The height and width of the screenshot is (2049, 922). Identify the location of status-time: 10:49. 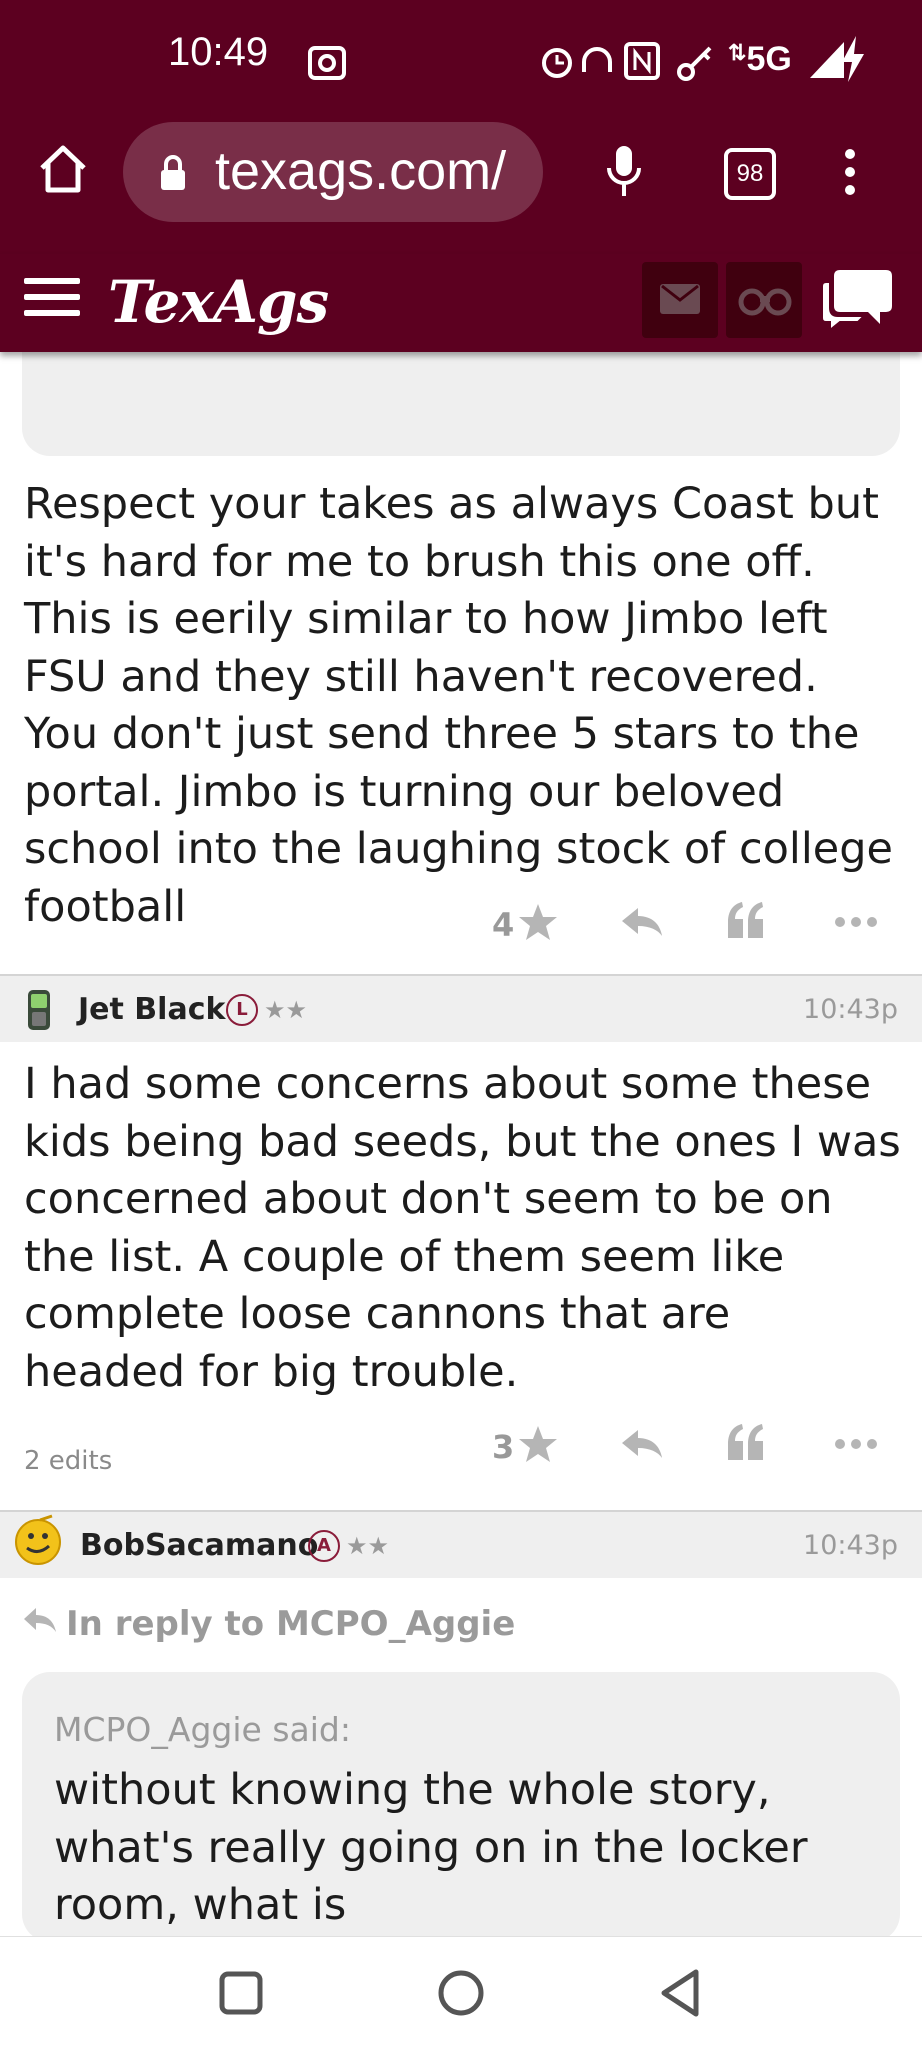
(218, 52).